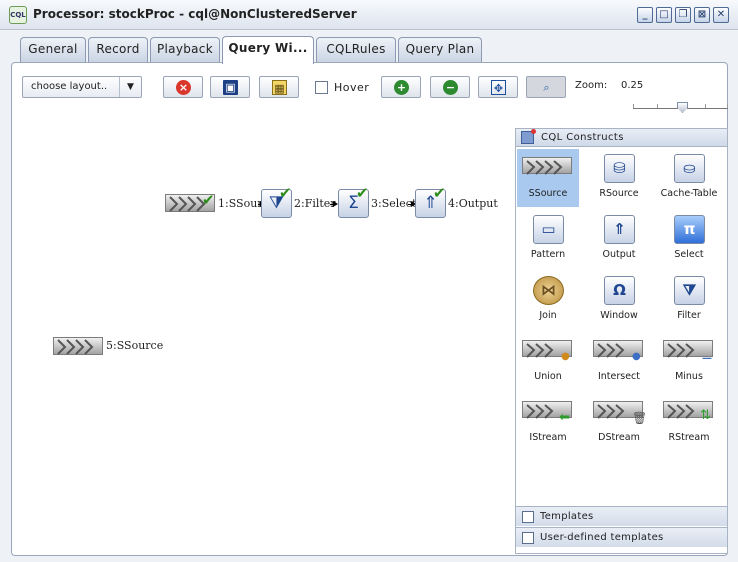 This screenshot has width=738, height=562. Describe the element at coordinates (18, 15) in the screenshot. I see `cql-app-icon: CQL` at that location.